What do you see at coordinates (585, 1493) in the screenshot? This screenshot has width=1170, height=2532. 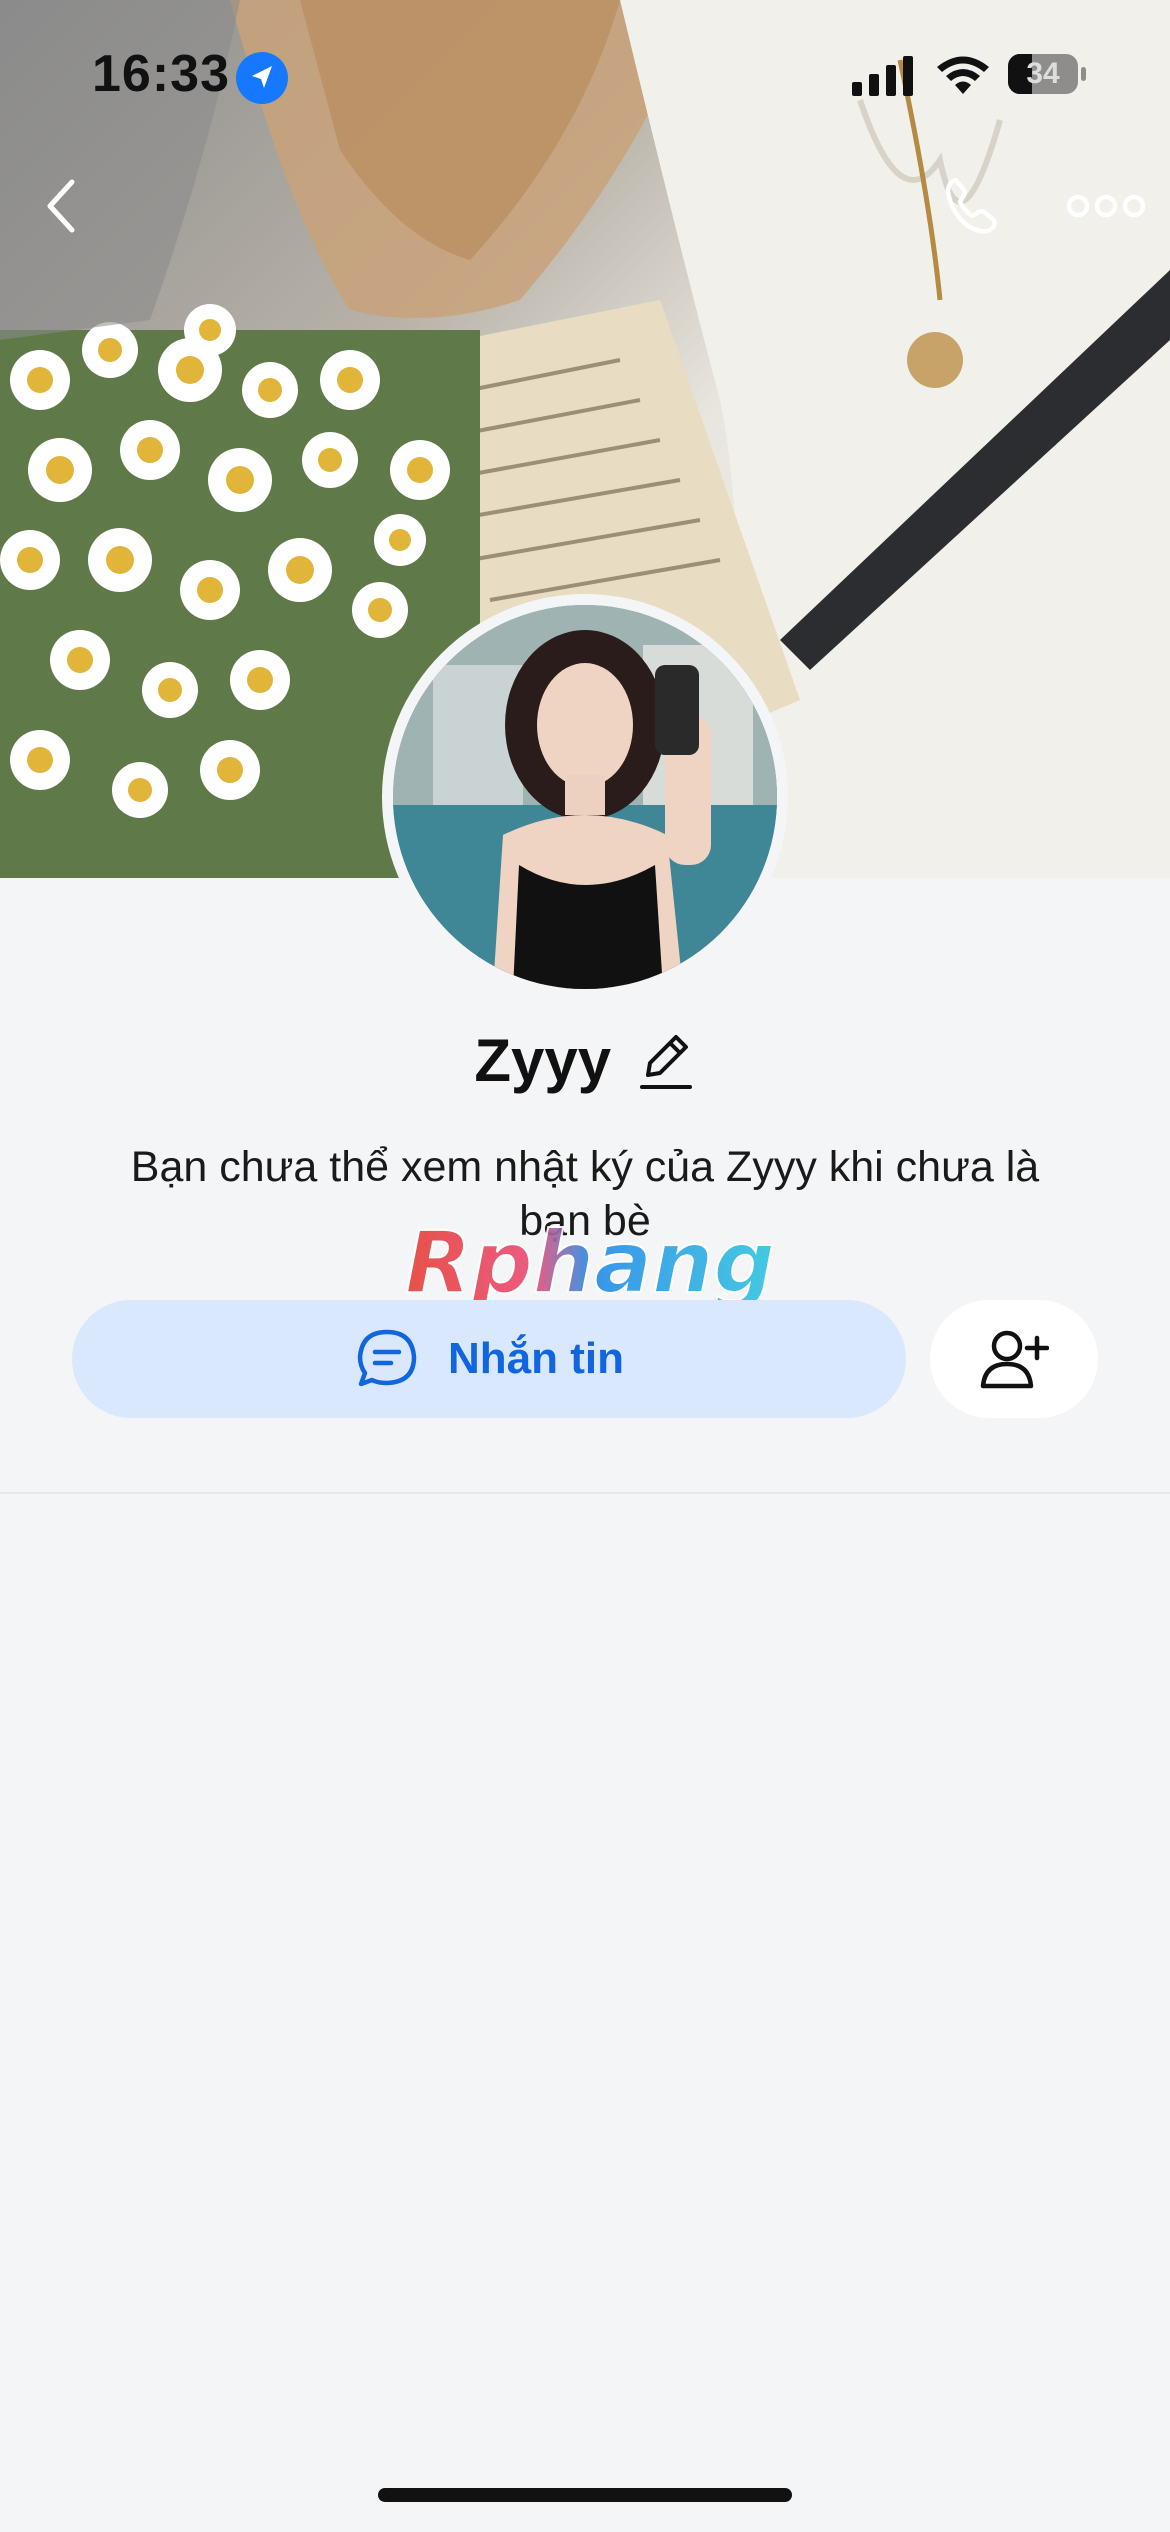 I see `section-divider` at bounding box center [585, 1493].